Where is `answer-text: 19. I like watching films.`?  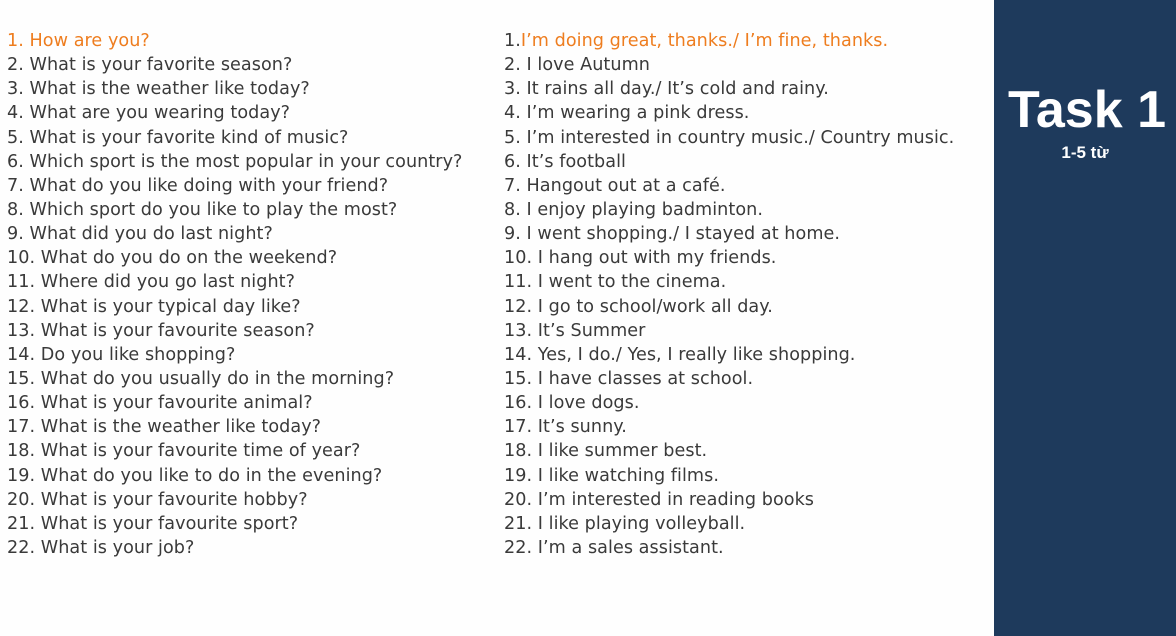 answer-text: 19. I like watching films. is located at coordinates (611, 476).